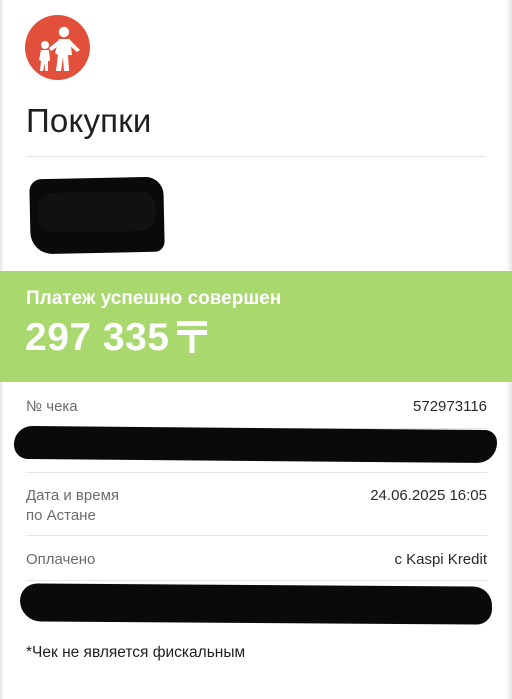 The image size is (512, 699). Describe the element at coordinates (450, 406) in the screenshot. I see `receipt-number-value: 572973116` at that location.